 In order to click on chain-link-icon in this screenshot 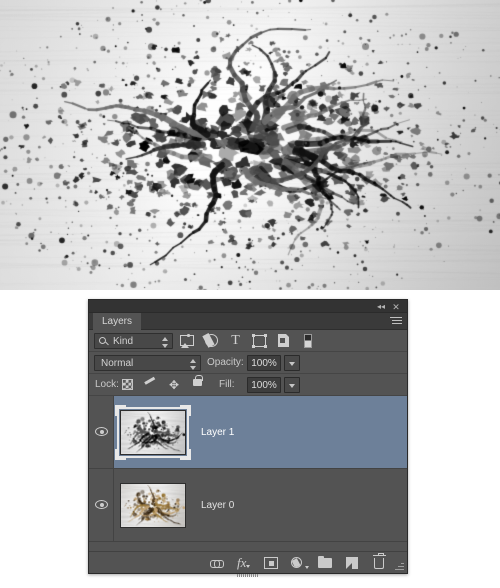, I will do `click(217, 564)`.